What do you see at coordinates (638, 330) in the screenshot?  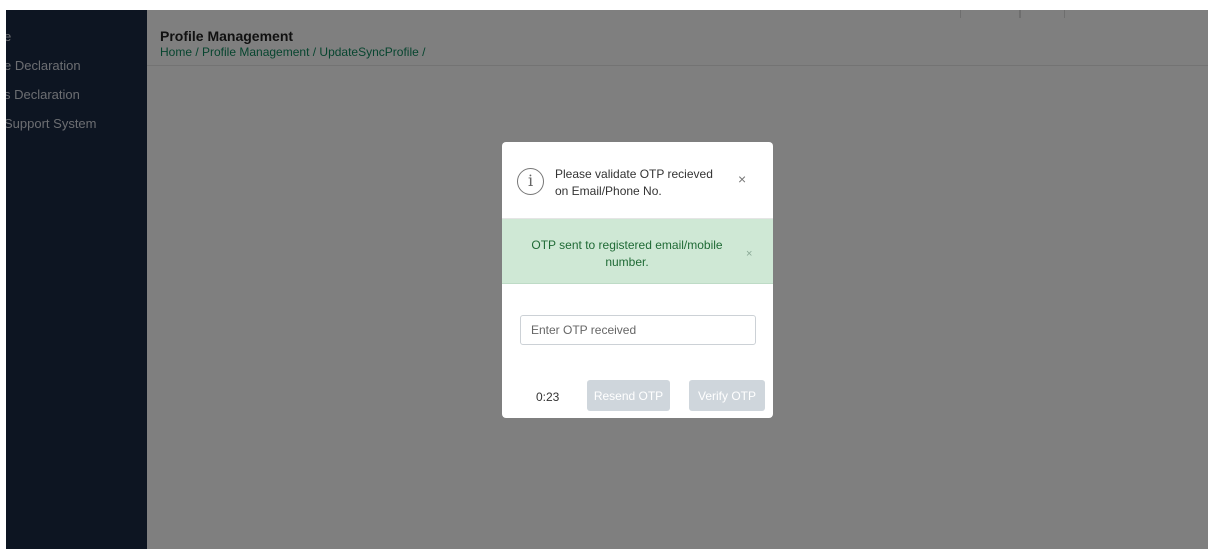 I see `otp-input` at bounding box center [638, 330].